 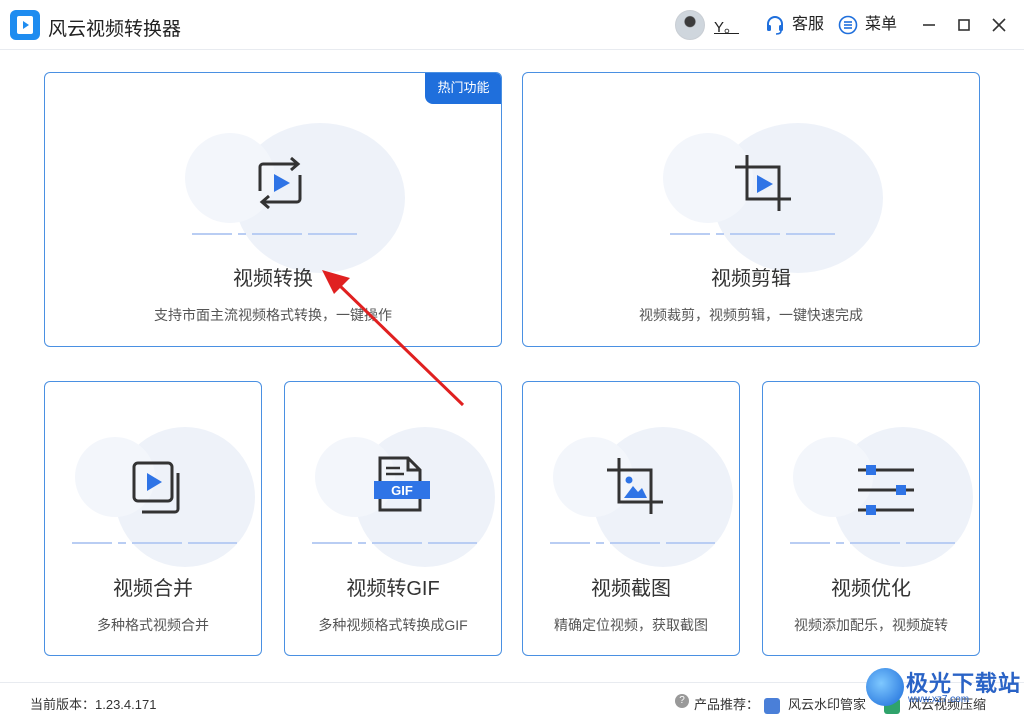 What do you see at coordinates (153, 518) in the screenshot?
I see `card-video-merge: 视频合并 多种格式视频合并` at bounding box center [153, 518].